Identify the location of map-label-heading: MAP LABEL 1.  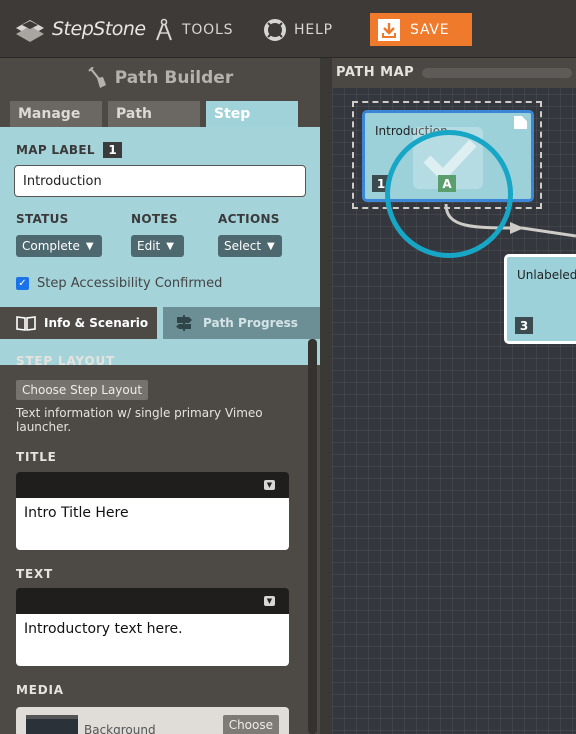
(69, 150).